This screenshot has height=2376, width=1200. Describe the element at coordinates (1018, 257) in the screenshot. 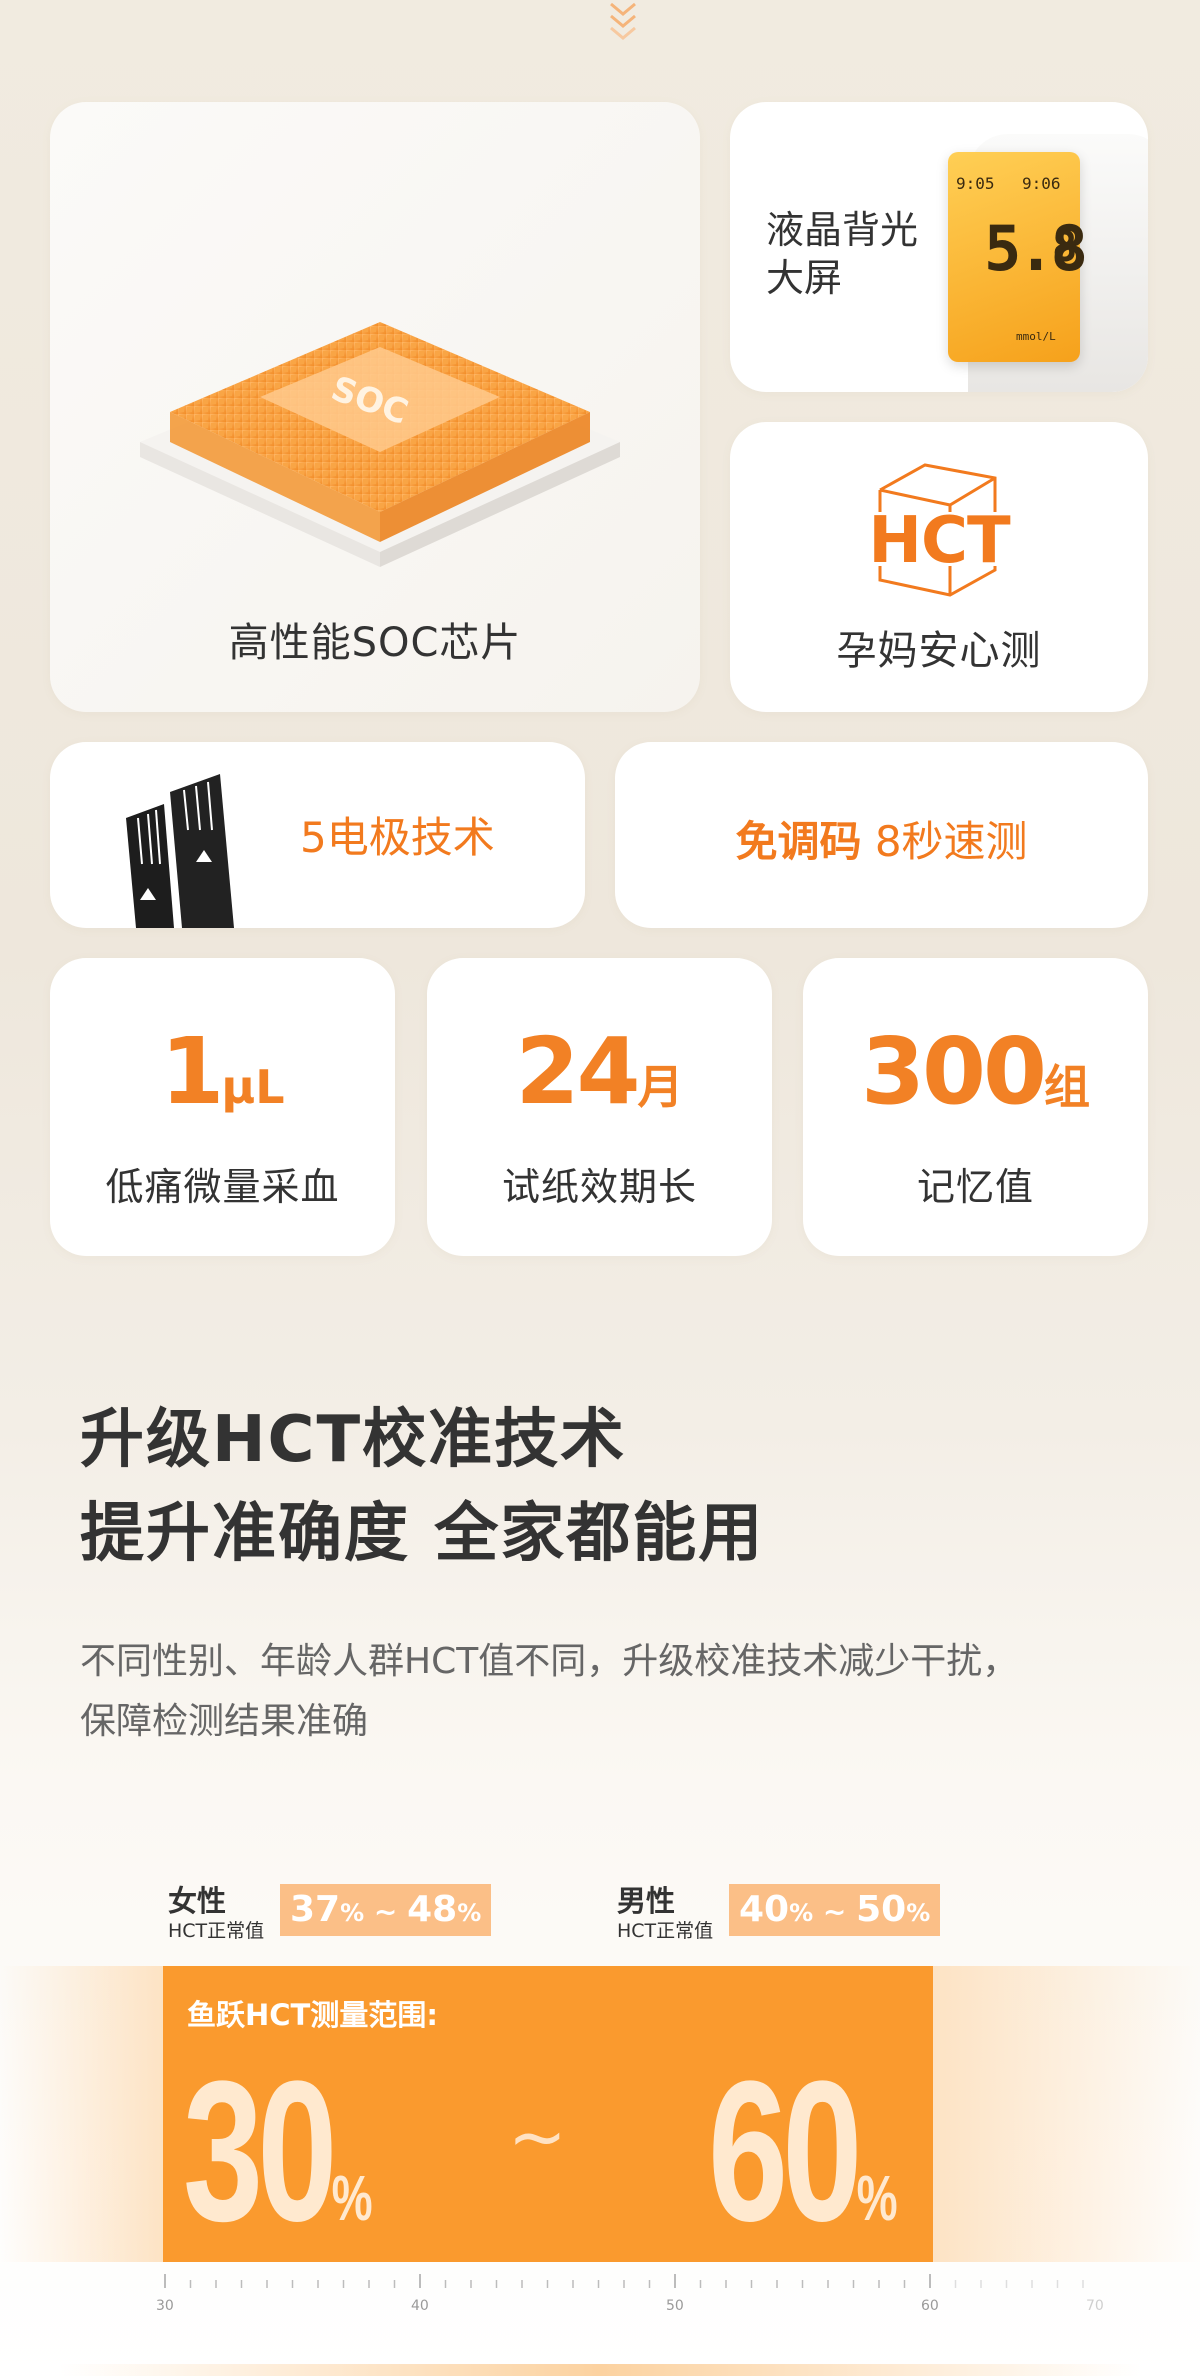

I see `lcd-display: 9:05 9:06 5.8 8 mmol/L` at that location.